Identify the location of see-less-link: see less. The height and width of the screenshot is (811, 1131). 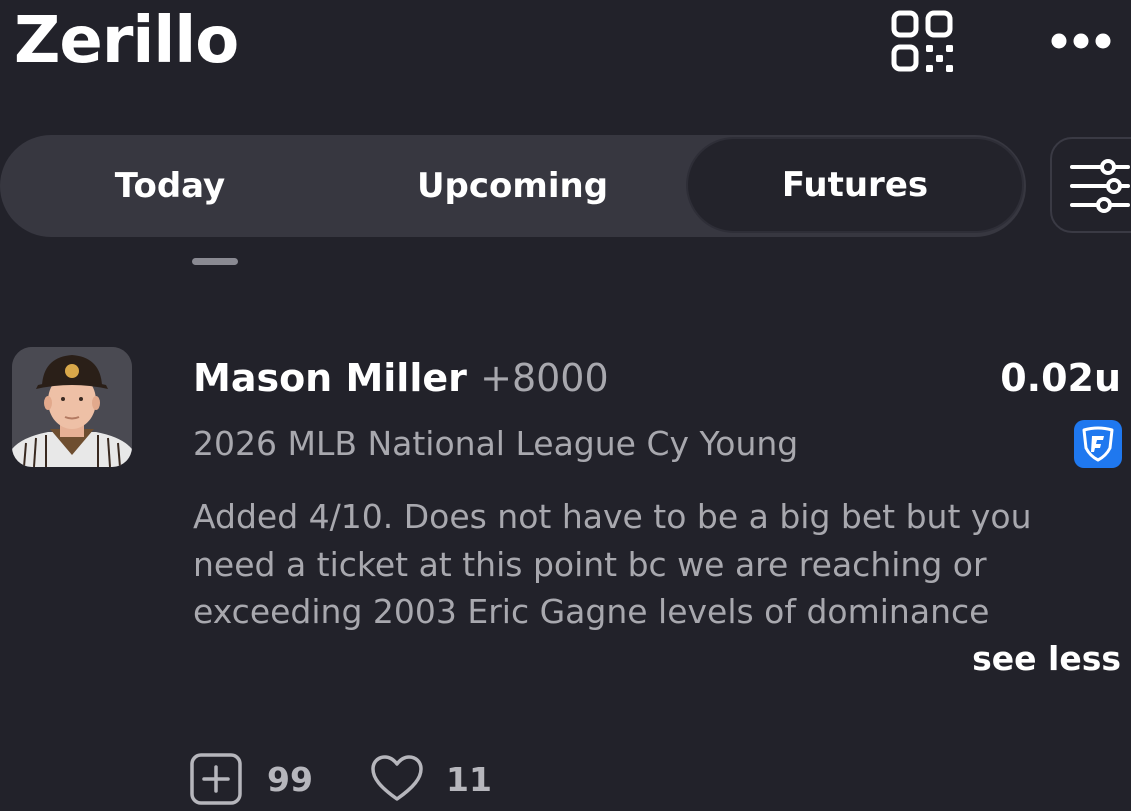
(1046, 659).